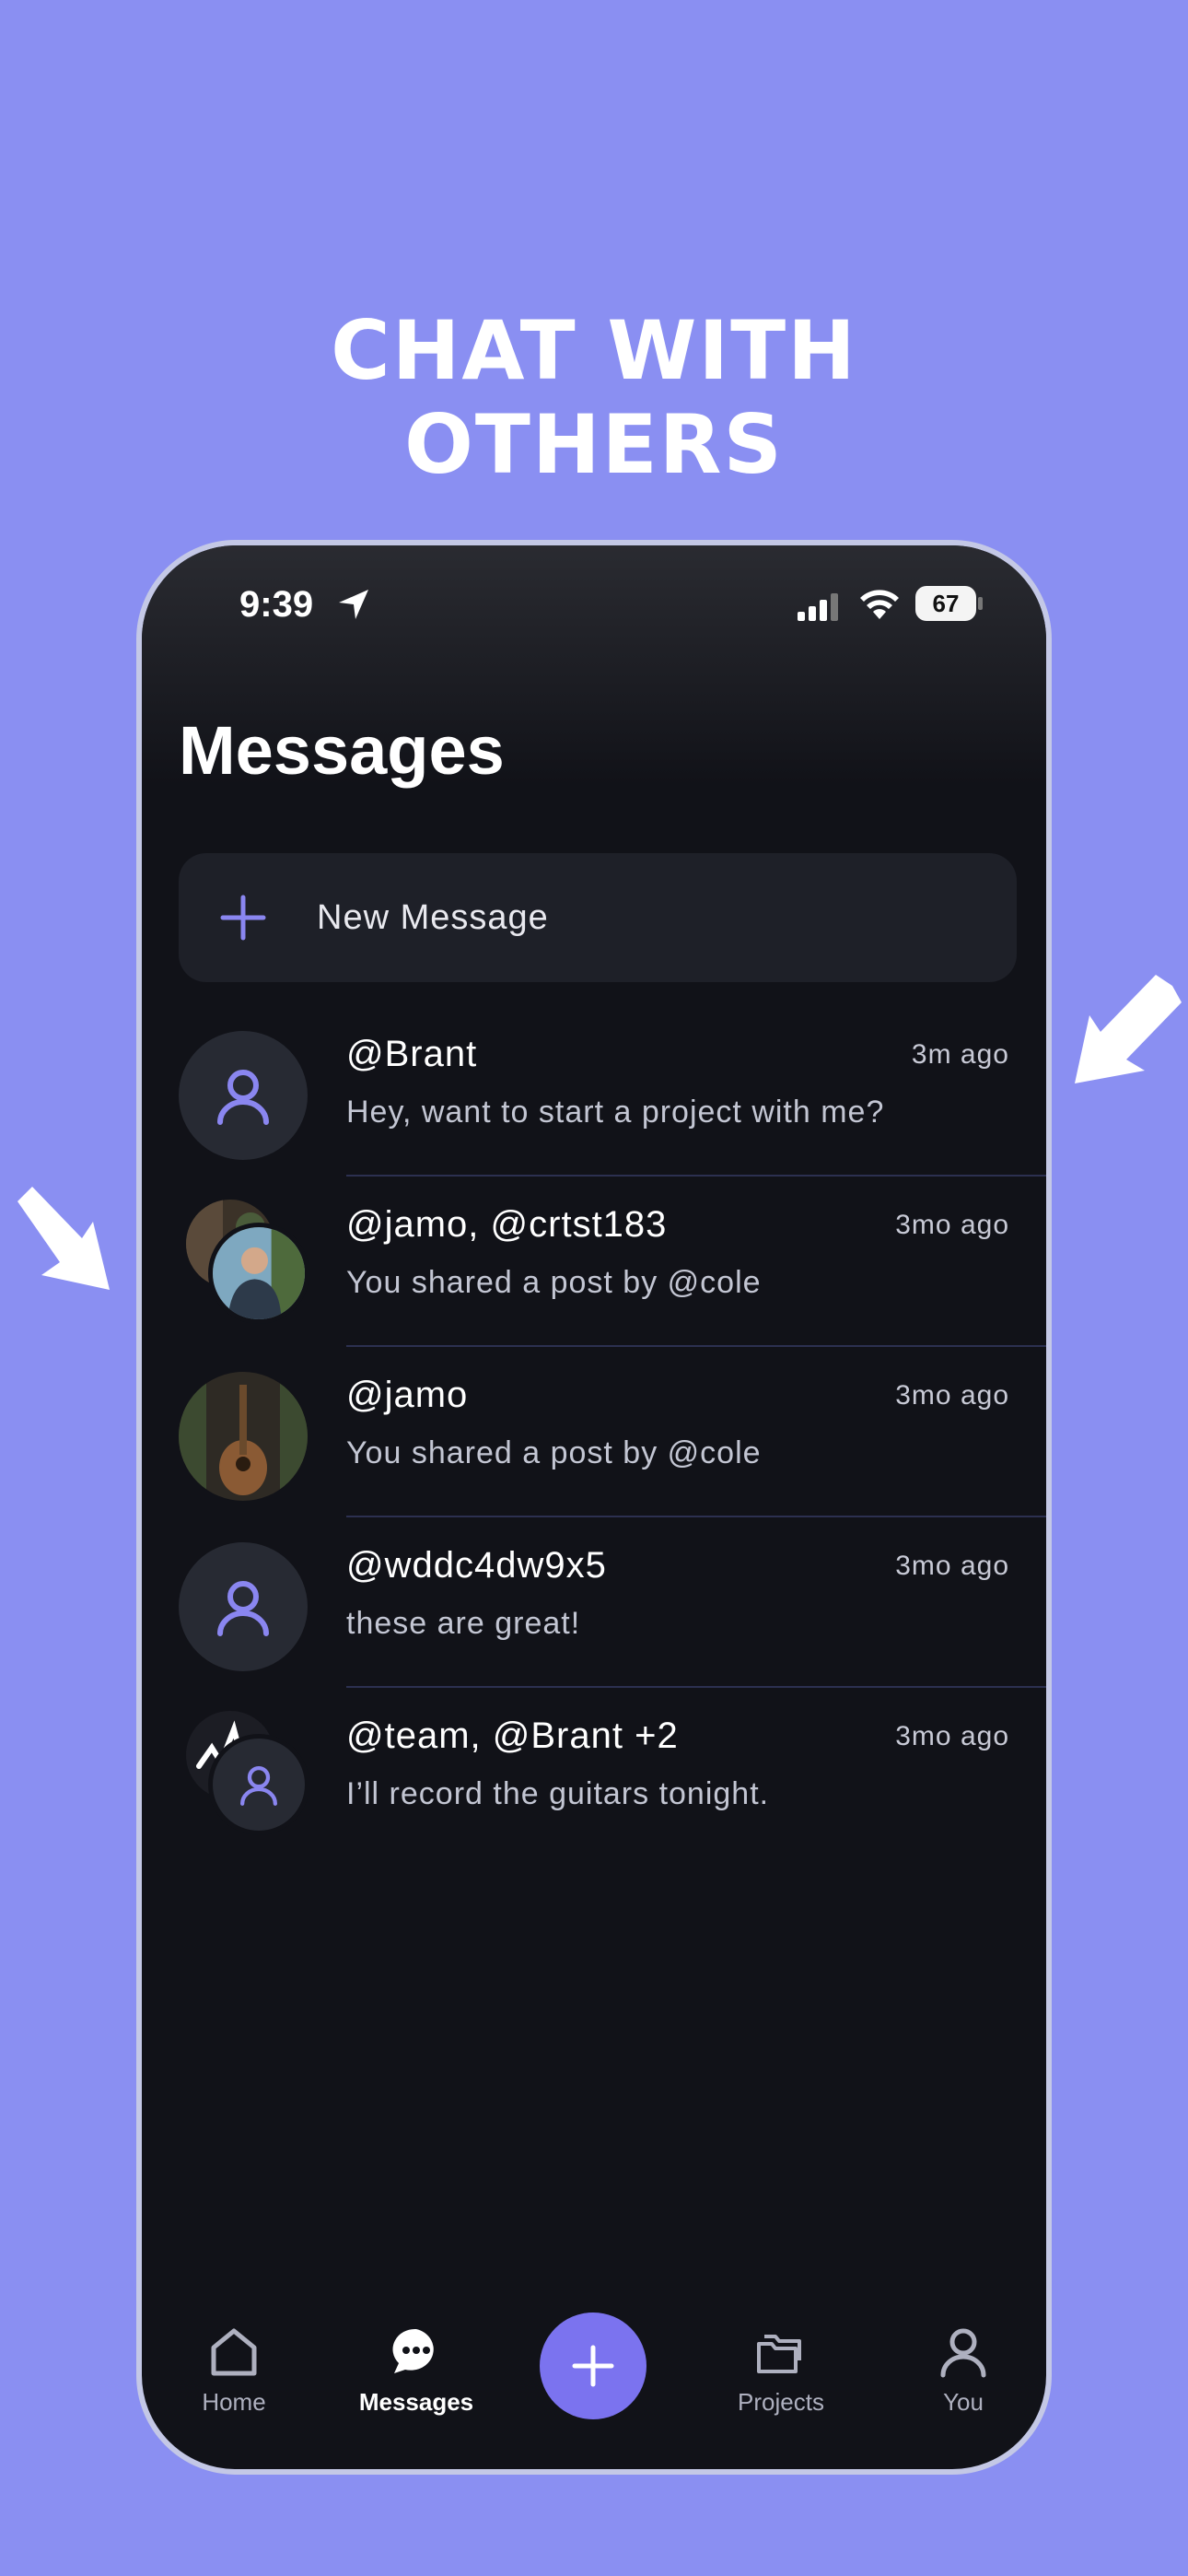 The image size is (1188, 2576). What do you see at coordinates (818, 607) in the screenshot?
I see `cellular-signal-icon` at bounding box center [818, 607].